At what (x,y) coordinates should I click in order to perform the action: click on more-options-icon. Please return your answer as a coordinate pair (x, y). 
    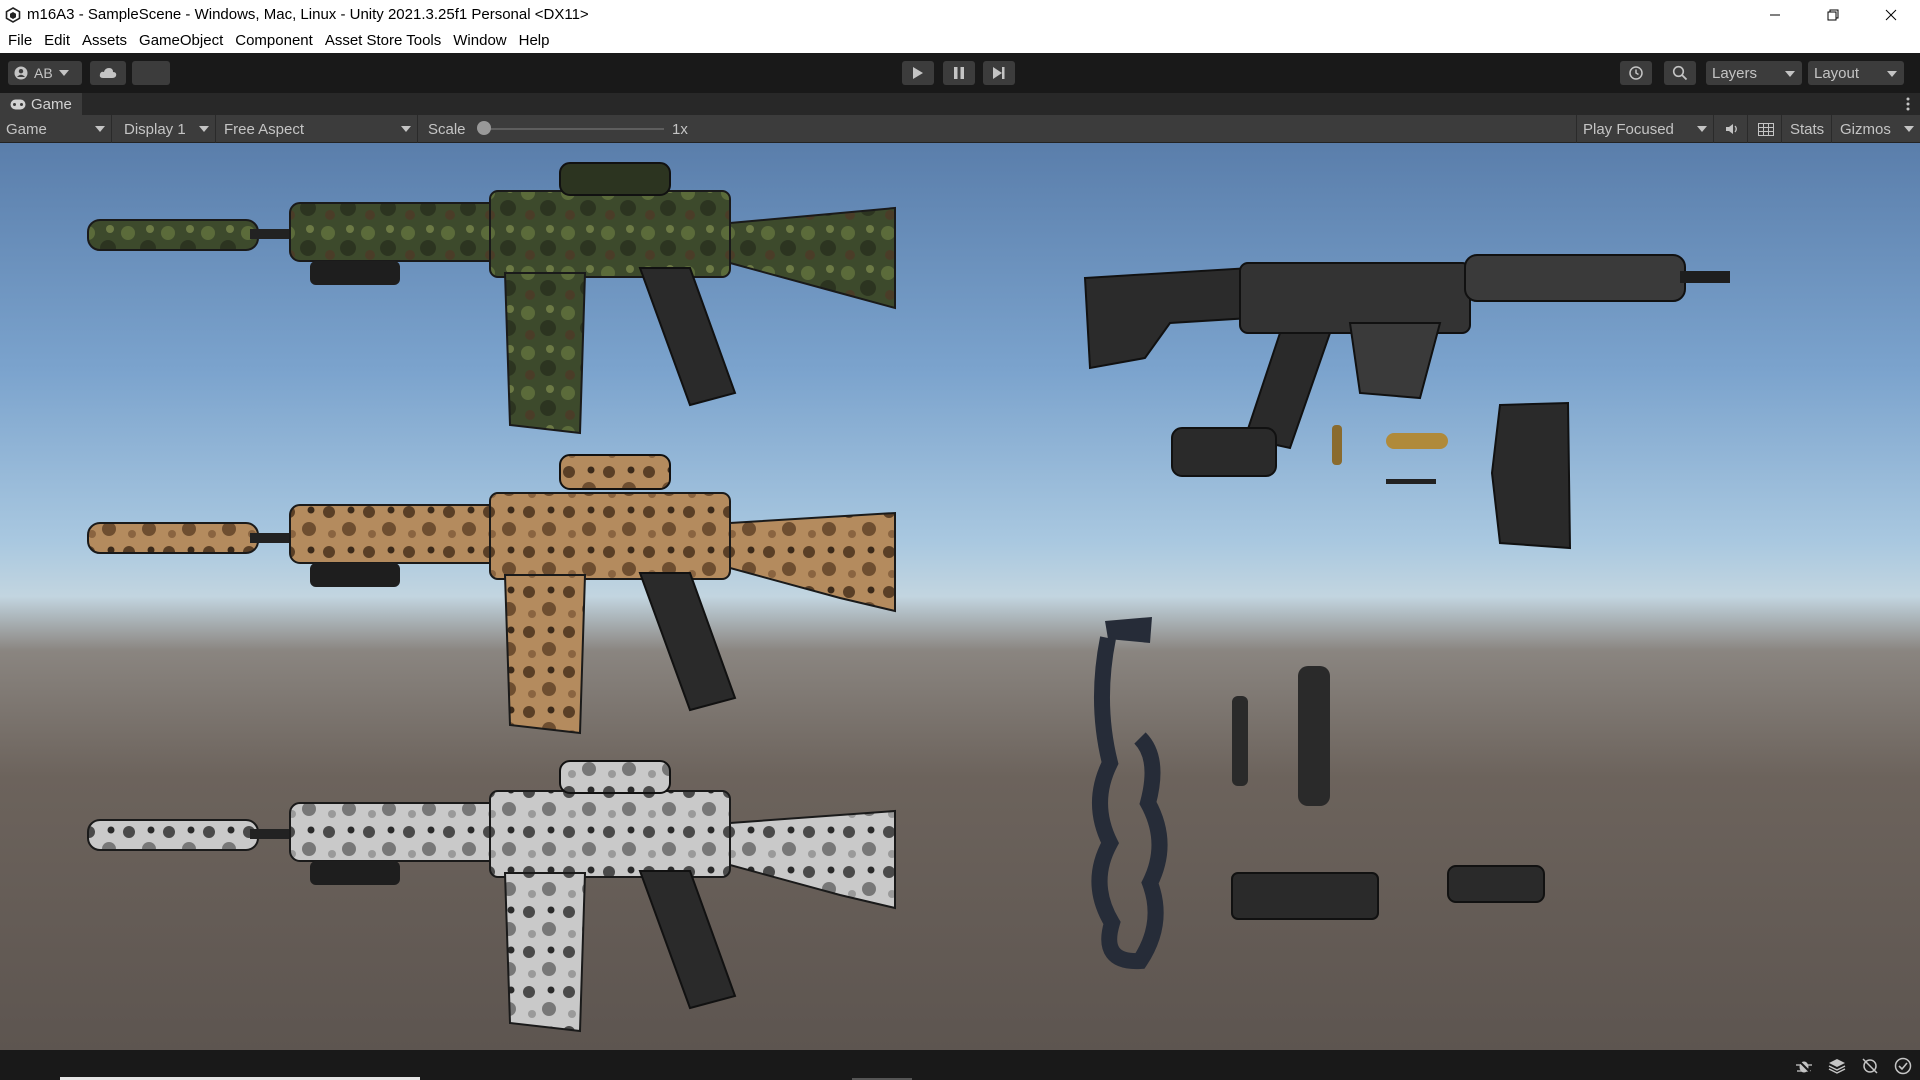
    Looking at the image, I should click on (1908, 104).